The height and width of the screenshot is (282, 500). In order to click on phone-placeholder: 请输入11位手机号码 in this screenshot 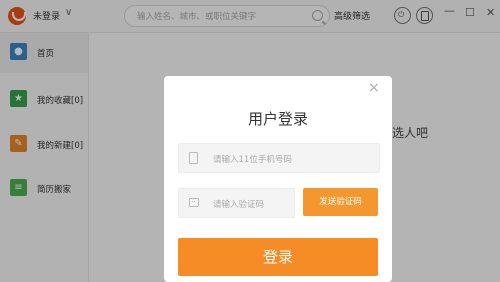, I will do `click(252, 160)`.